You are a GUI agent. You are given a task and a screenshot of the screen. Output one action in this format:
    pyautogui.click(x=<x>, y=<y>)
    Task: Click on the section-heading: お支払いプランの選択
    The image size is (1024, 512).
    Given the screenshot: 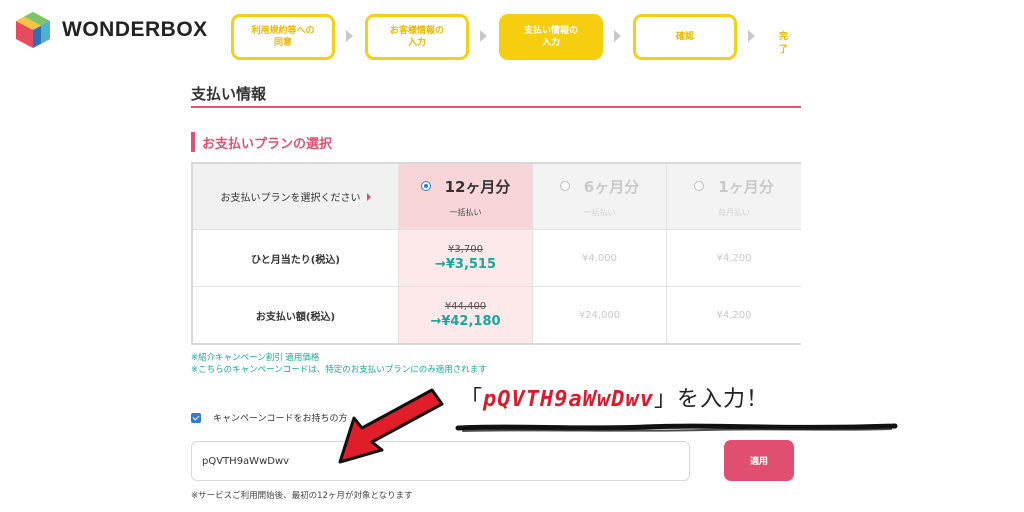 What is the action you would take?
    pyautogui.click(x=261, y=142)
    